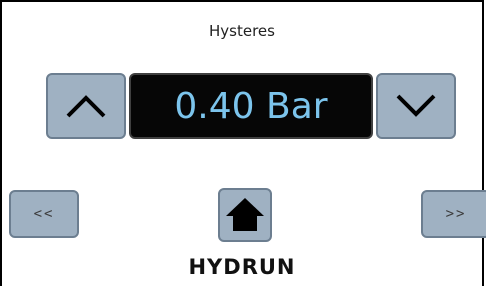 This screenshot has width=486, height=287. I want to click on chevron-up-icon, so click(86, 106).